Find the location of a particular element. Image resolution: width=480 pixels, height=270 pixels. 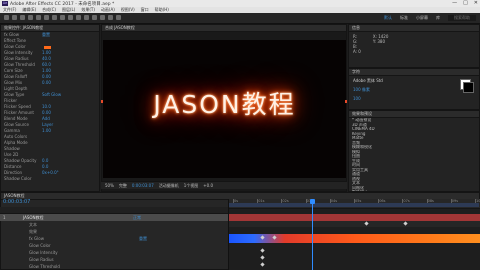

info-tab: 信息 is located at coordinates (414, 28).